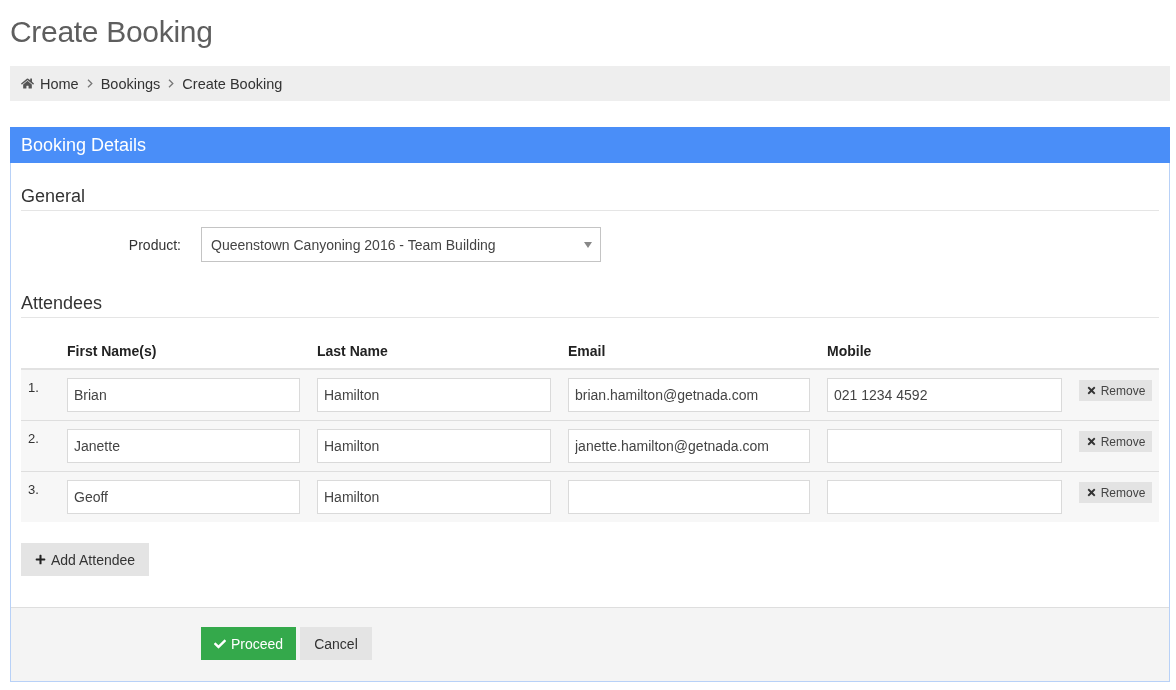  I want to click on section-heading: Attendees, so click(590, 304).